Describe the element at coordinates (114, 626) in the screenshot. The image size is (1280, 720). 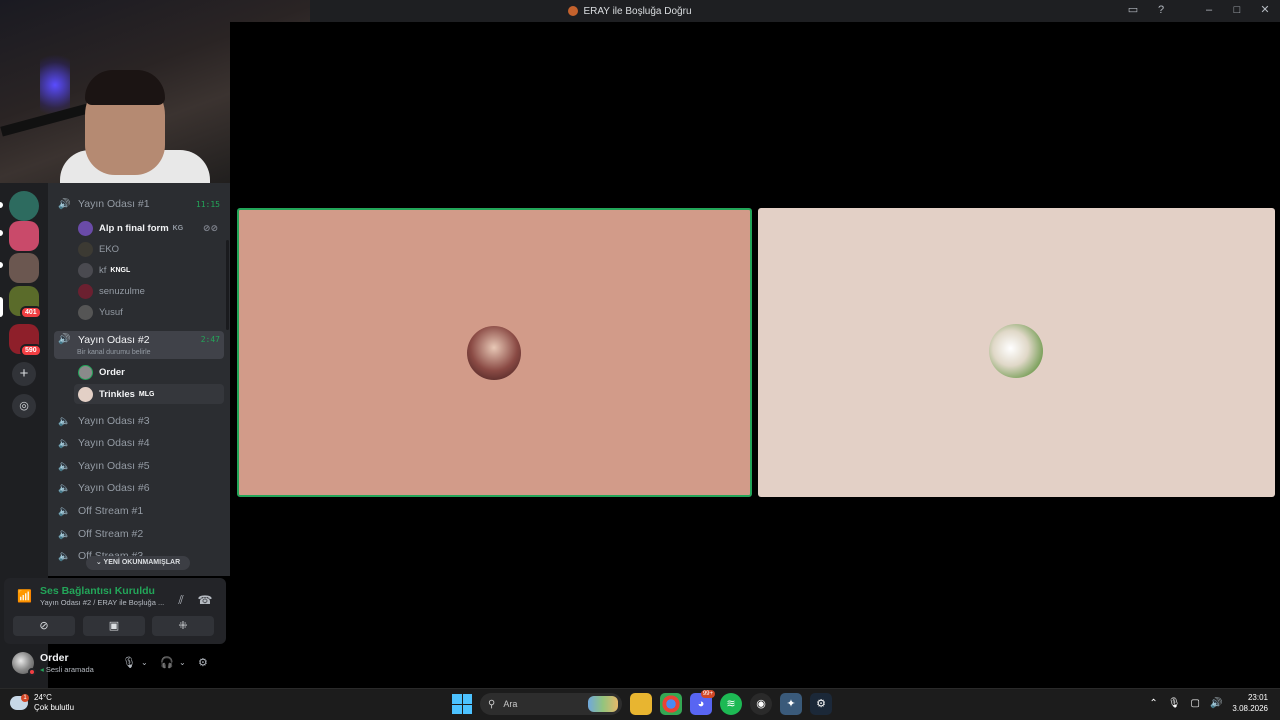
I see `screen-share-button: ▣` at that location.